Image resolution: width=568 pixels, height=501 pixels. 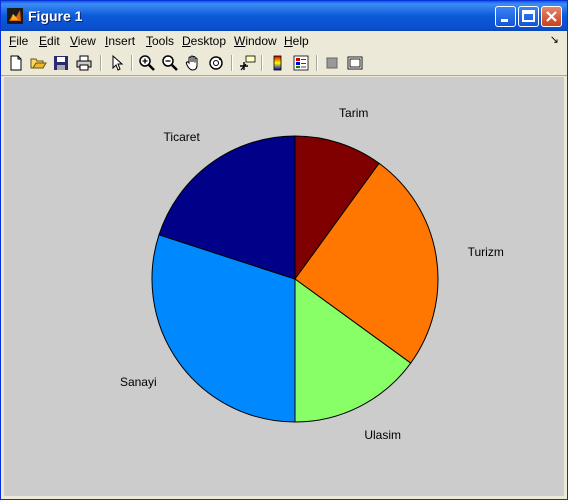 I want to click on pie-label-tarim: Tarim, so click(x=354, y=112).